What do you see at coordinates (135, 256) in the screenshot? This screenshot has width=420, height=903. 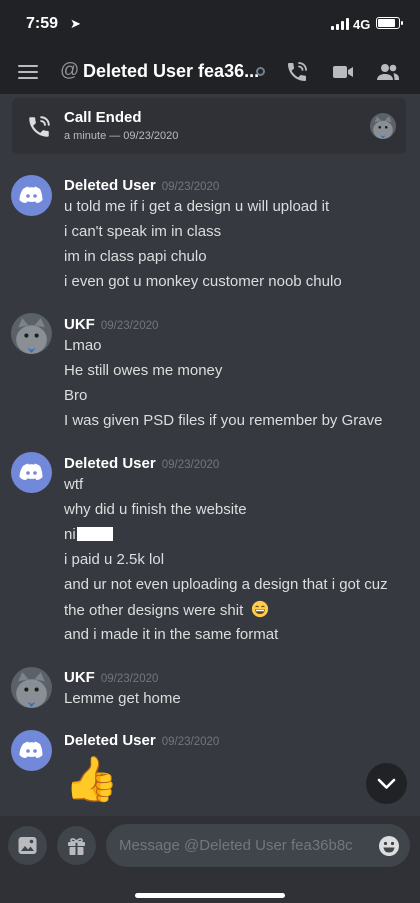 I see `message-line: im in class papi chulo` at bounding box center [135, 256].